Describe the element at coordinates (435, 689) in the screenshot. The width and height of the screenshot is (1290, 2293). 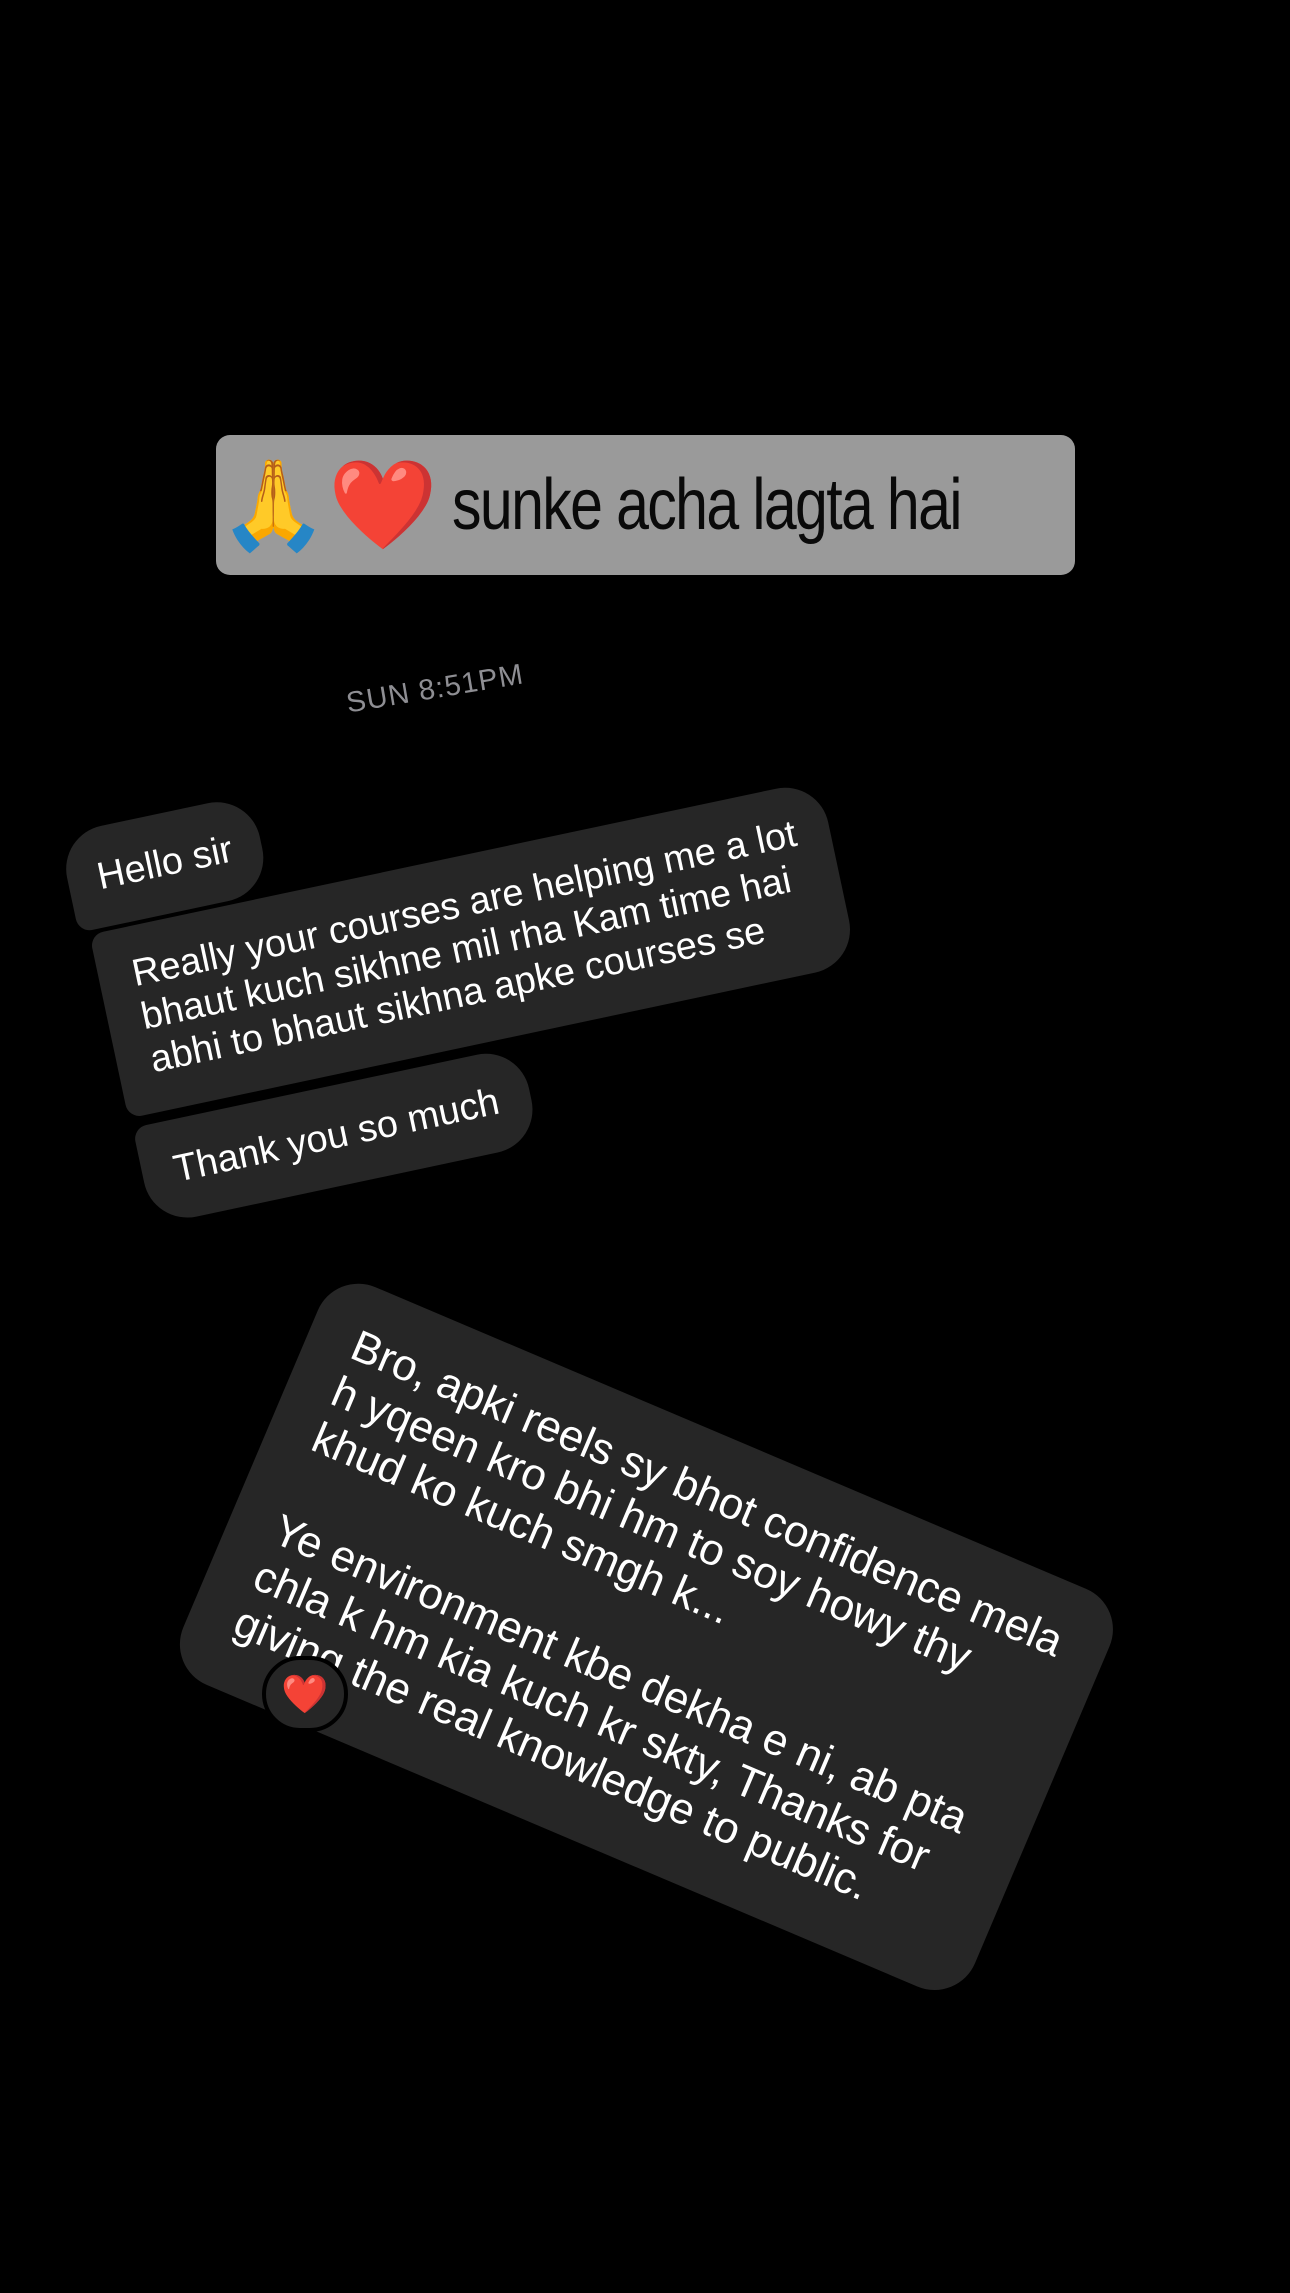
I see `message-timestamp: SUN 8:51PM` at that location.